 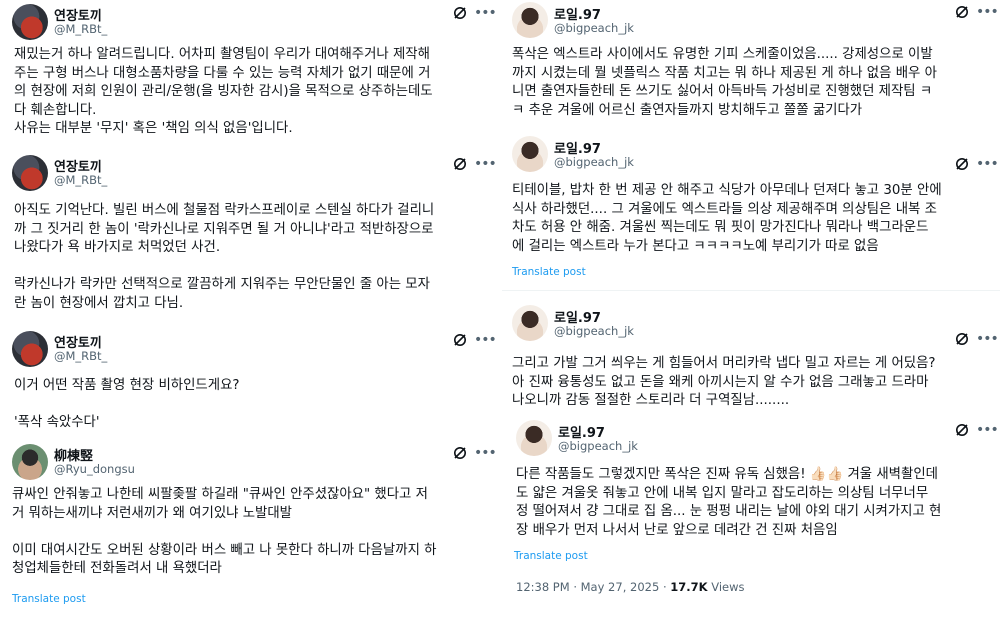 What do you see at coordinates (94, 469) in the screenshot?
I see `handle: @Ryu_dongsu` at bounding box center [94, 469].